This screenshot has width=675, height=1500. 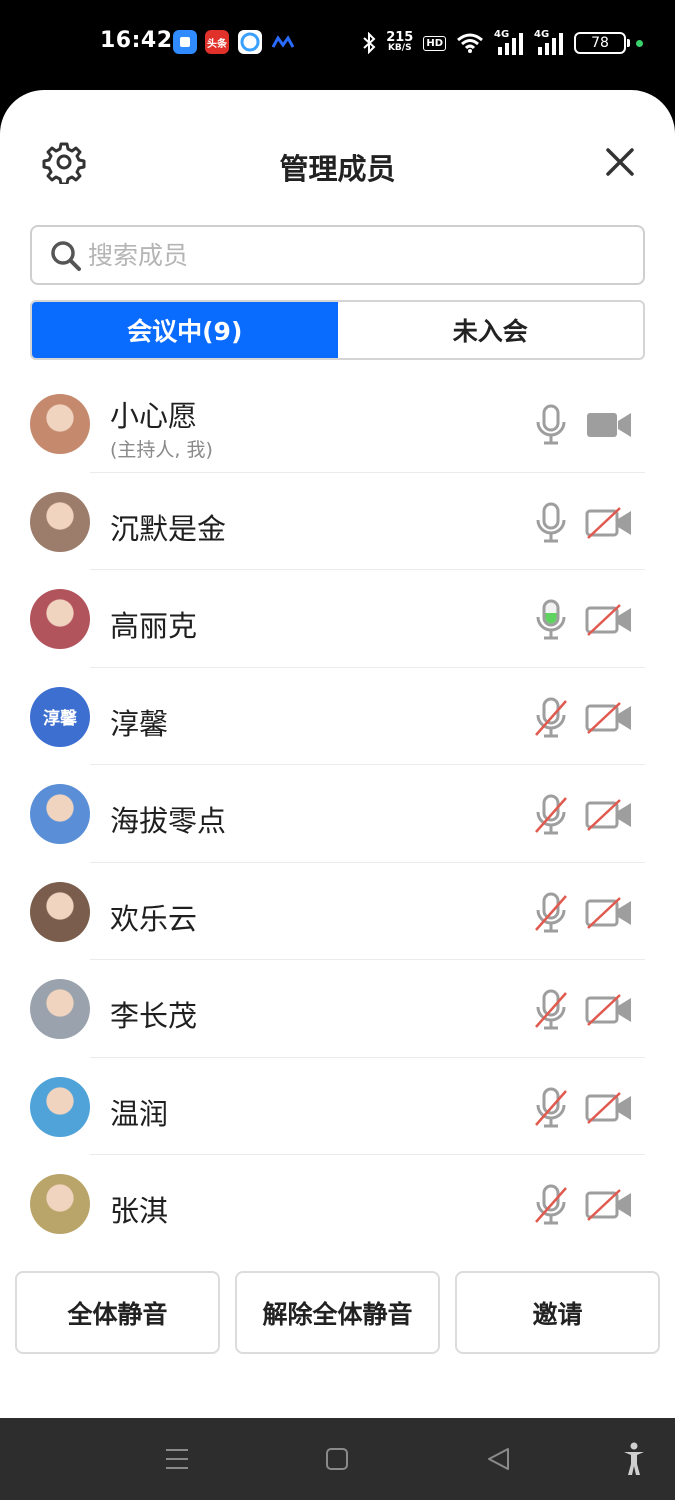 I want to click on status-bar: 16:42 头条 215 KB/S HD 4G 4G 78, so click(x=337, y=44).